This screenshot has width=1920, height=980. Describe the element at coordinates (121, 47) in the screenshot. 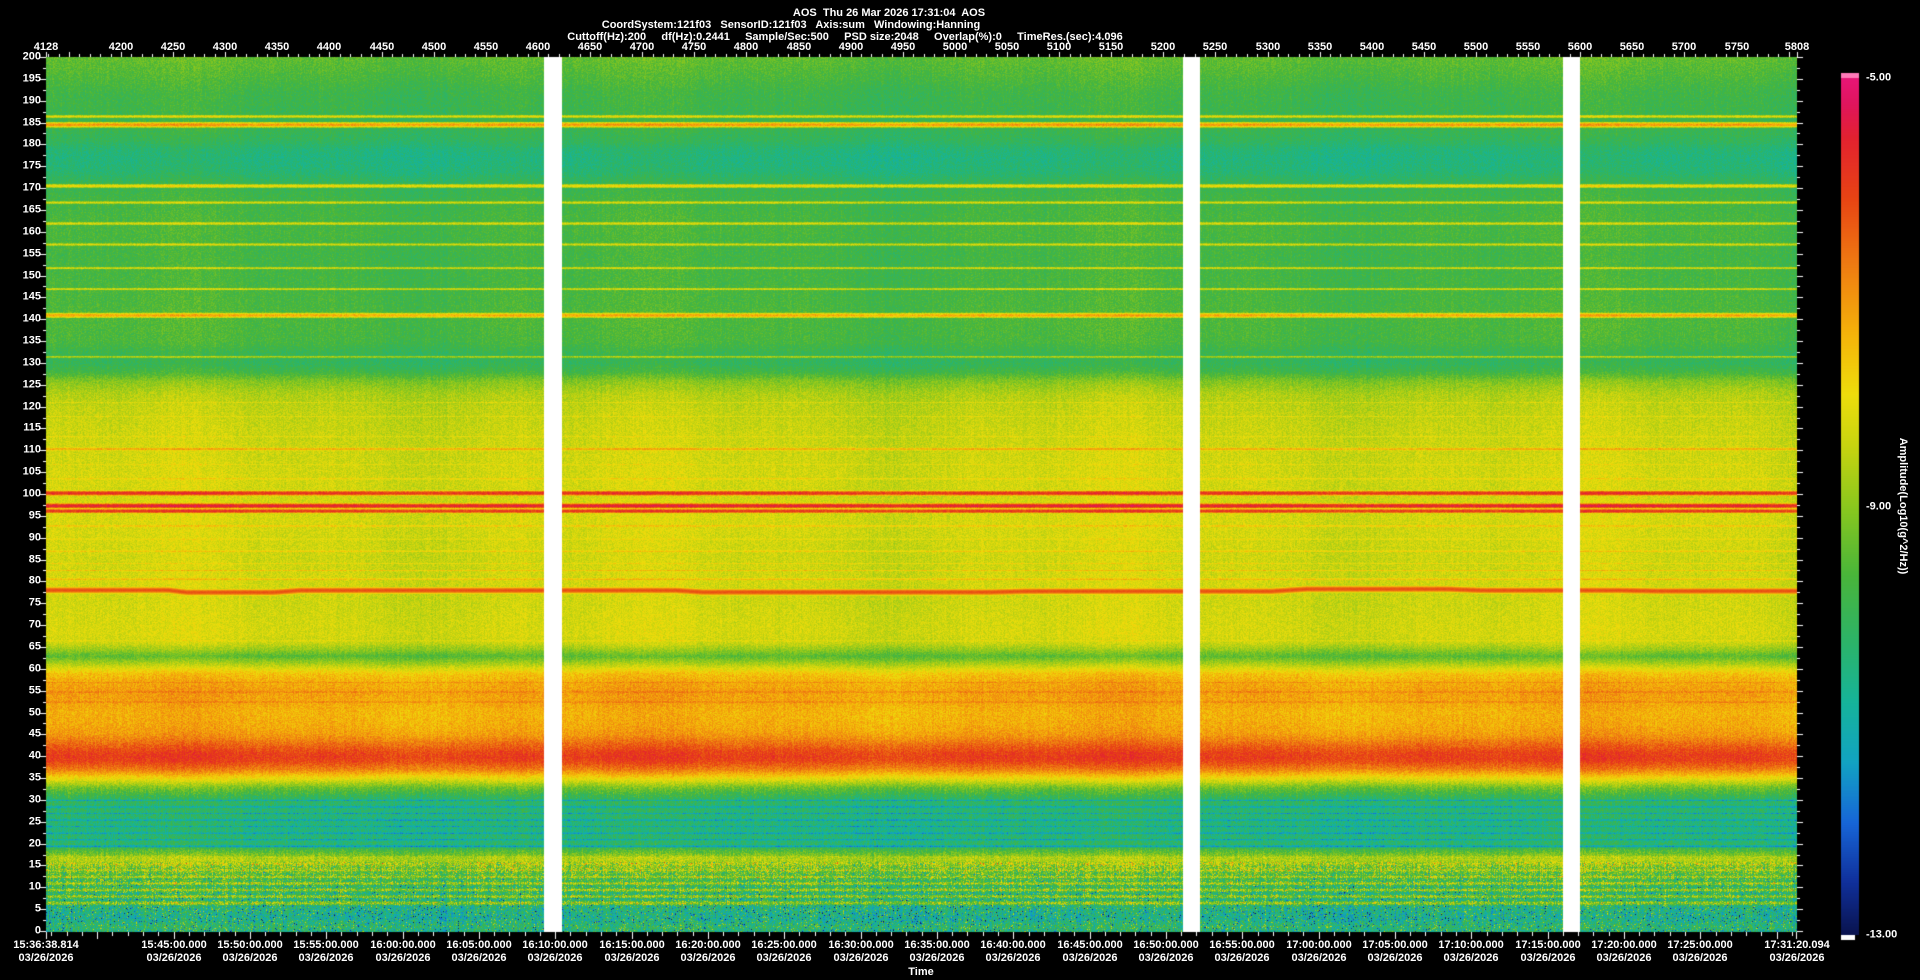

I see `top-axis-label: 4200` at that location.